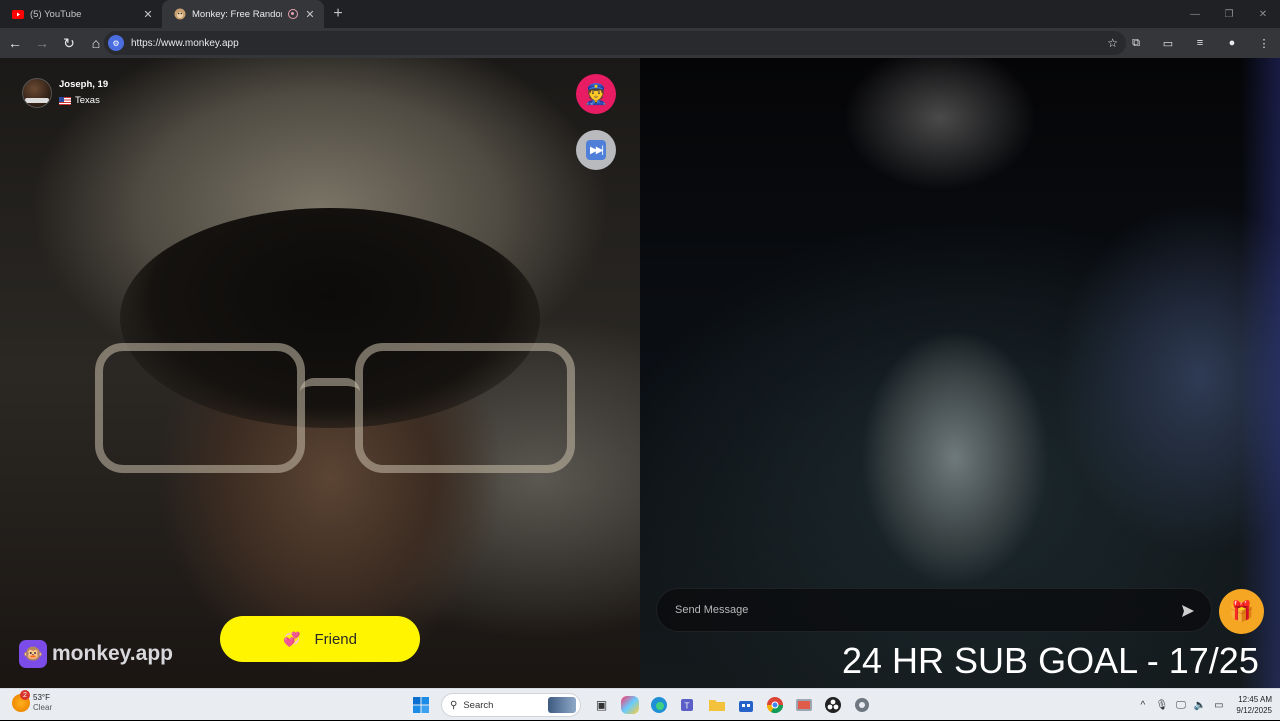 Image resolution: width=1280 pixels, height=721 pixels. Describe the element at coordinates (84, 84) in the screenshot. I see `peer-name-age: Joseph, 19` at that location.